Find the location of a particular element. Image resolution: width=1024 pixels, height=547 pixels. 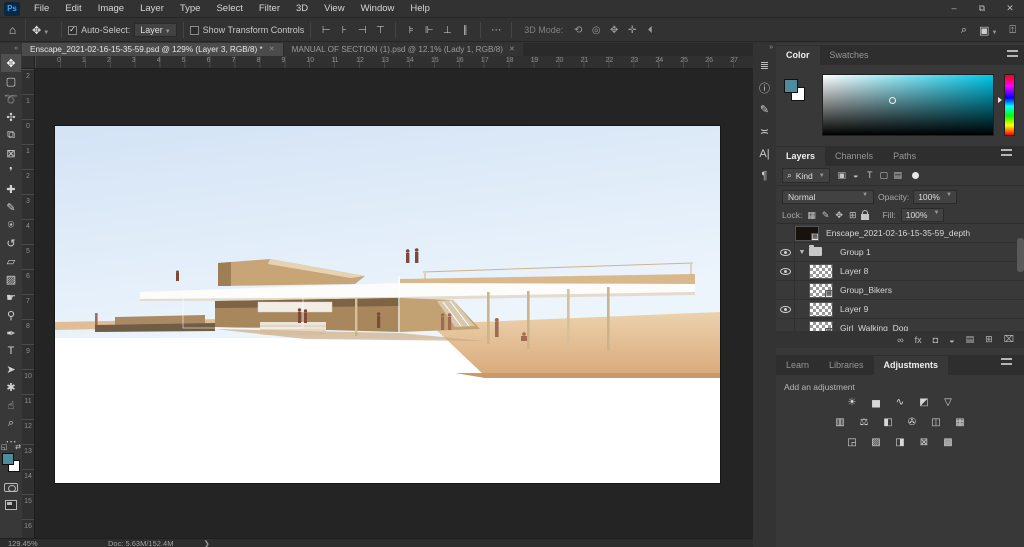

layer-name: Girl_Walking_Dog is located at coordinates (874, 327).